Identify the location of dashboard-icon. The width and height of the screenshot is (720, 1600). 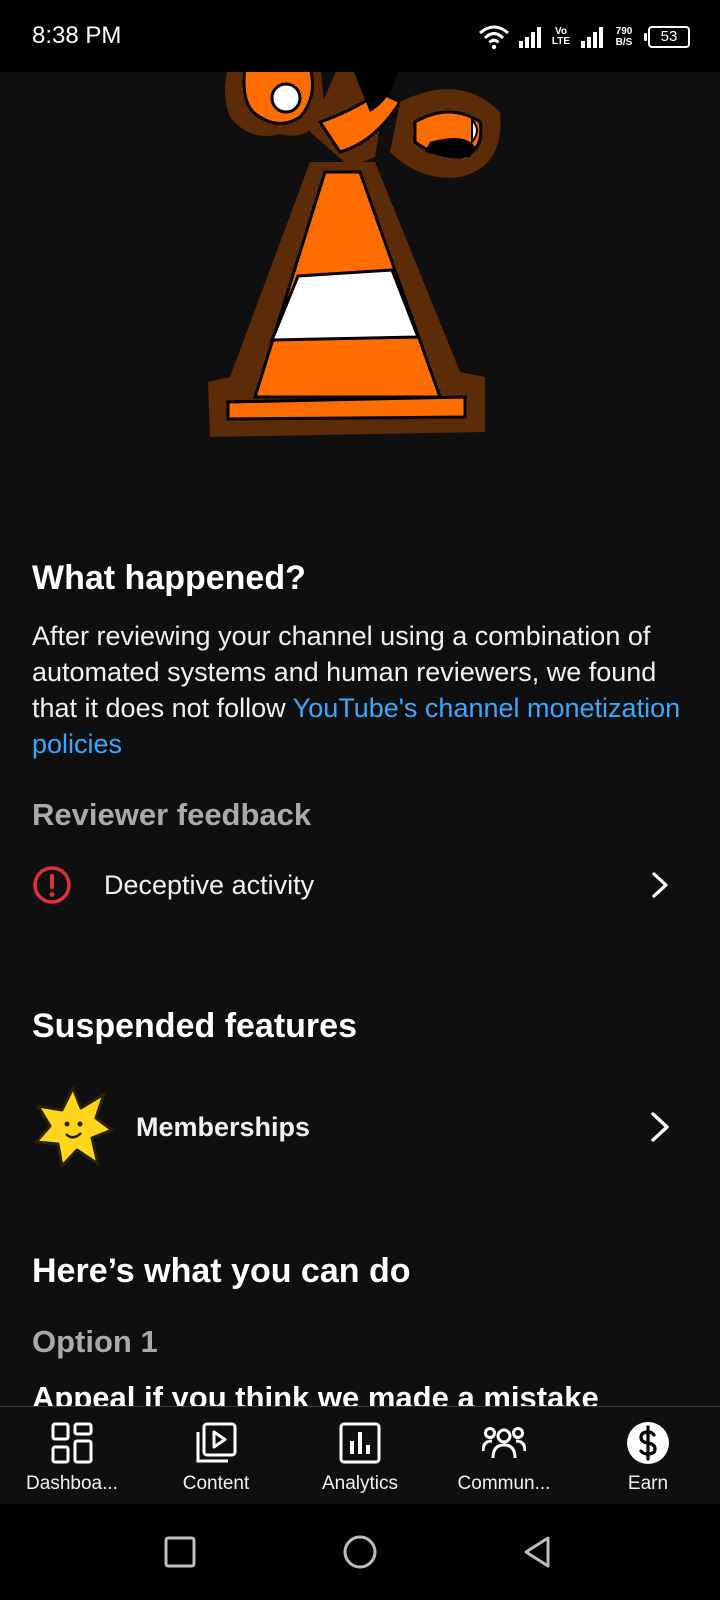
(72, 1443).